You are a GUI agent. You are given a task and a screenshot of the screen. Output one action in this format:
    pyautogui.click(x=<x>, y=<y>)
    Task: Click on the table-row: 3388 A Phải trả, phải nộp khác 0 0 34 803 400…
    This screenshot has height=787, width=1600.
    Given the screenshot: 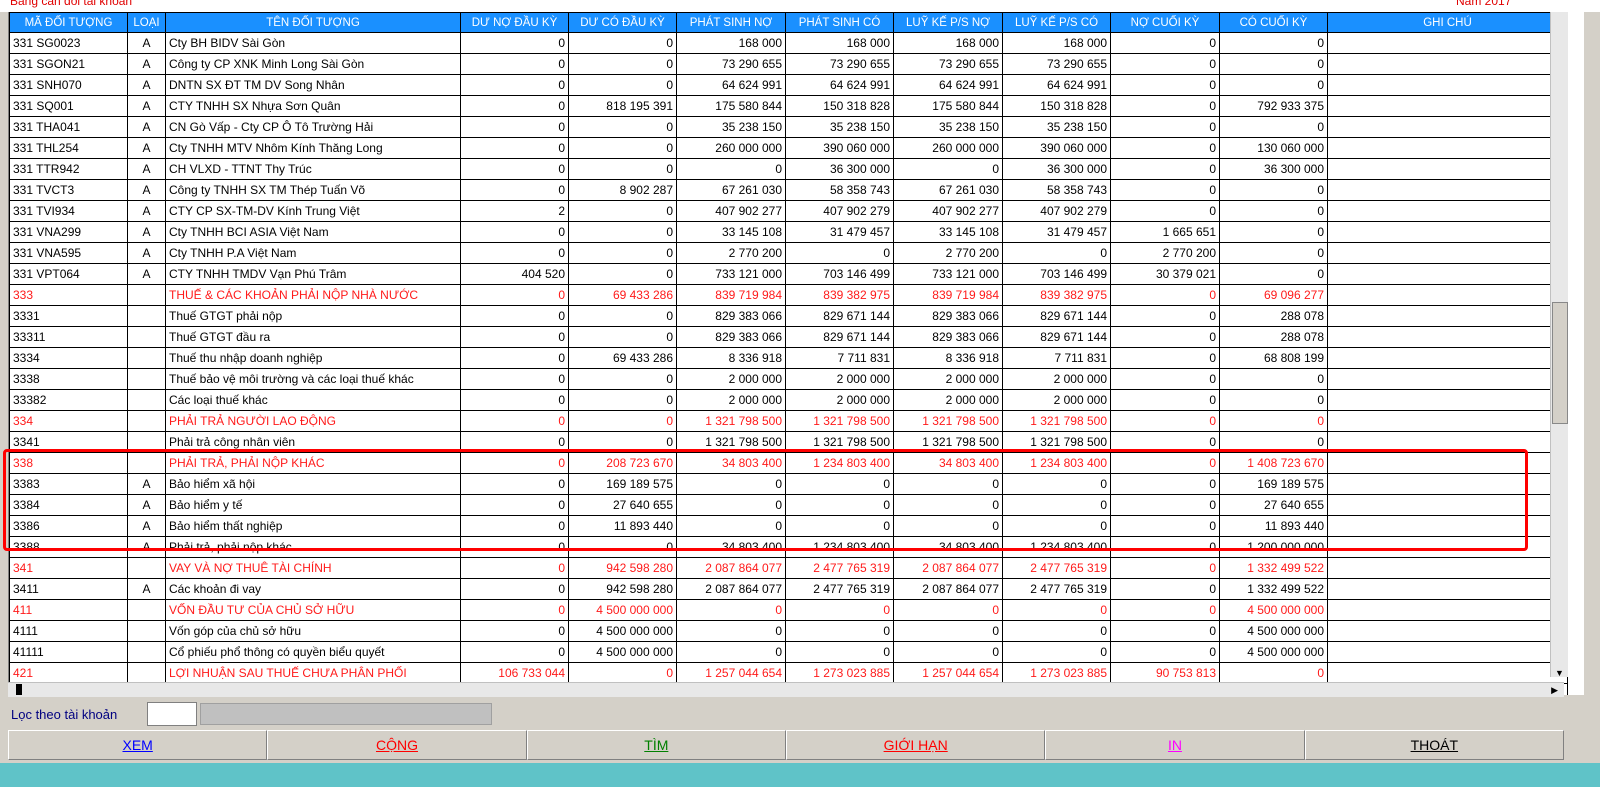 What is the action you would take?
    pyautogui.click(x=788, y=547)
    